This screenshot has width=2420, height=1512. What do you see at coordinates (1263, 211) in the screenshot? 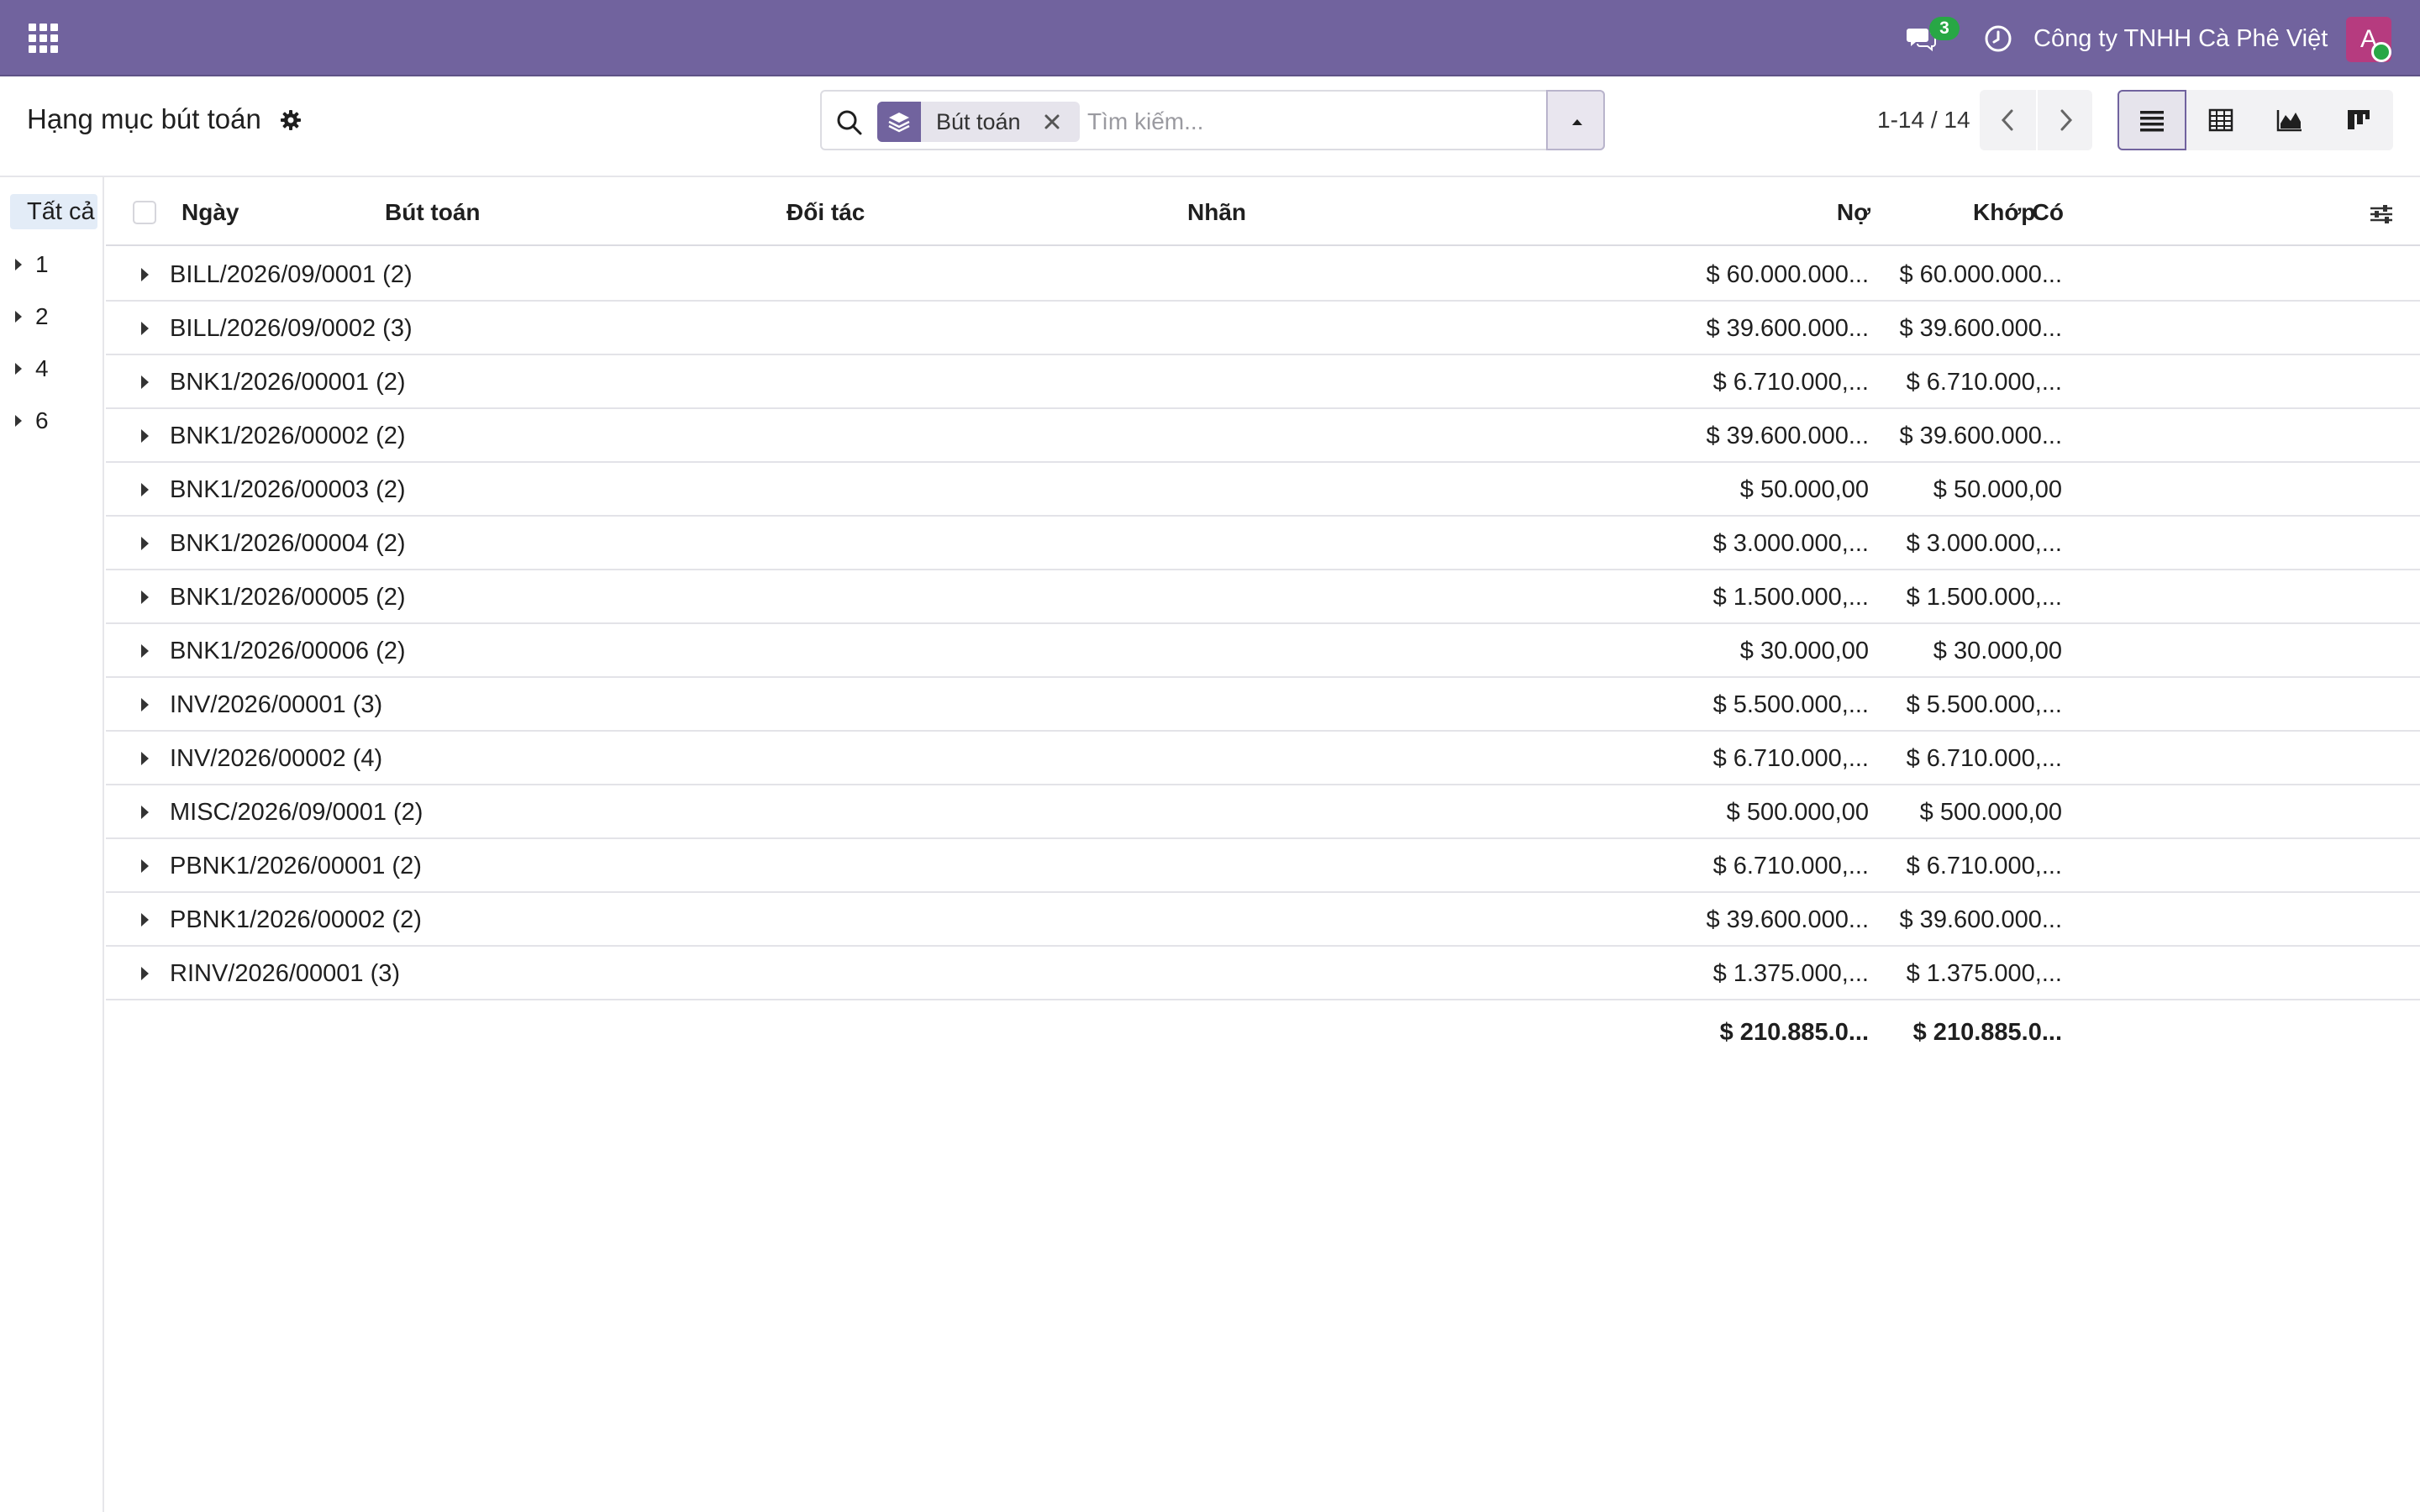
I see `table-header: Ngày Bút toán Đối tác Nhãn Nợ Có Khớp` at bounding box center [1263, 211].